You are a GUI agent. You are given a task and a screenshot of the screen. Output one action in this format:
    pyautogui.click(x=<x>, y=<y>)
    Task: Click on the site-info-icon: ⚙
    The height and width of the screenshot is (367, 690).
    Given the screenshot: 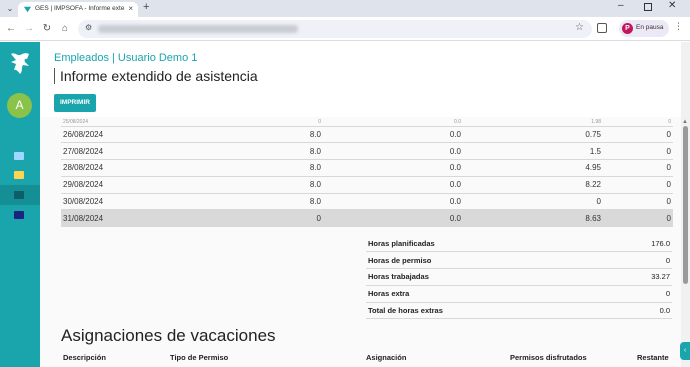 What is the action you would take?
    pyautogui.click(x=88, y=27)
    